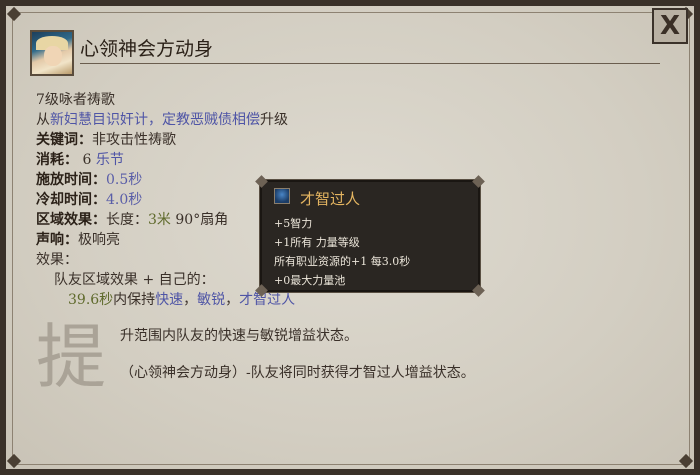  Describe the element at coordinates (124, 200) in the screenshot. I see `cooldown-value: 4.0秒` at that location.